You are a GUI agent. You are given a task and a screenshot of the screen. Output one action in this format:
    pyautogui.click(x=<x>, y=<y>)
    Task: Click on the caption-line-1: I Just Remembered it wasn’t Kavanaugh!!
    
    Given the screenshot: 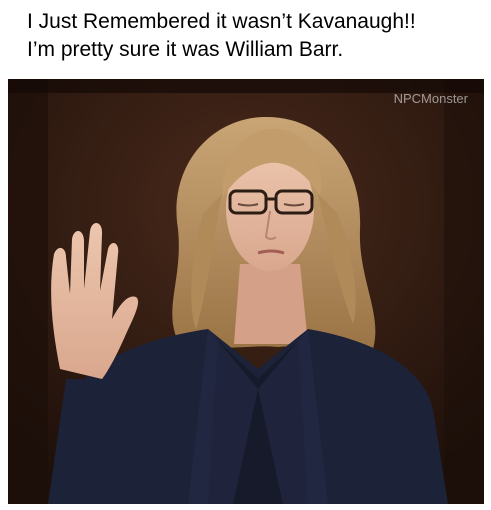 What is the action you would take?
    pyautogui.click(x=221, y=21)
    